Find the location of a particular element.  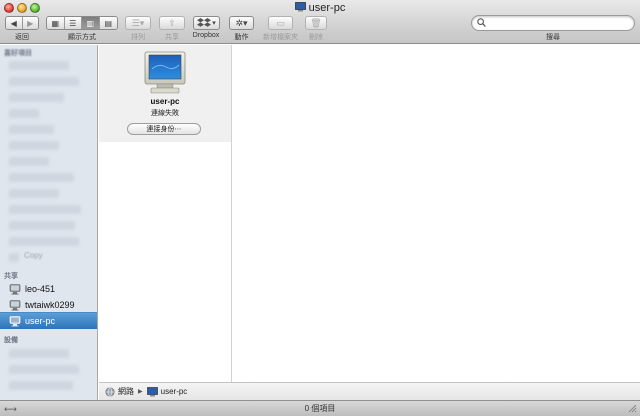

trash-icon: 🗑 is located at coordinates (316, 22).